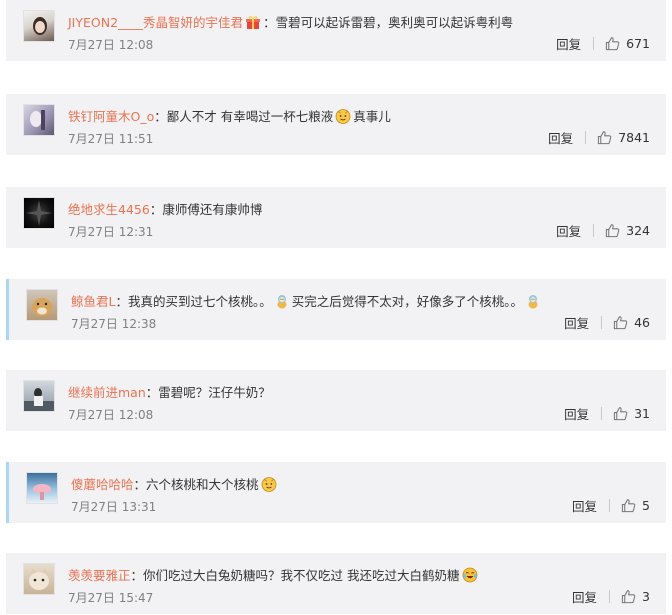 The height and width of the screenshot is (615, 672). I want to click on comment-text: 康师傅还有康帅博, so click(212, 209).